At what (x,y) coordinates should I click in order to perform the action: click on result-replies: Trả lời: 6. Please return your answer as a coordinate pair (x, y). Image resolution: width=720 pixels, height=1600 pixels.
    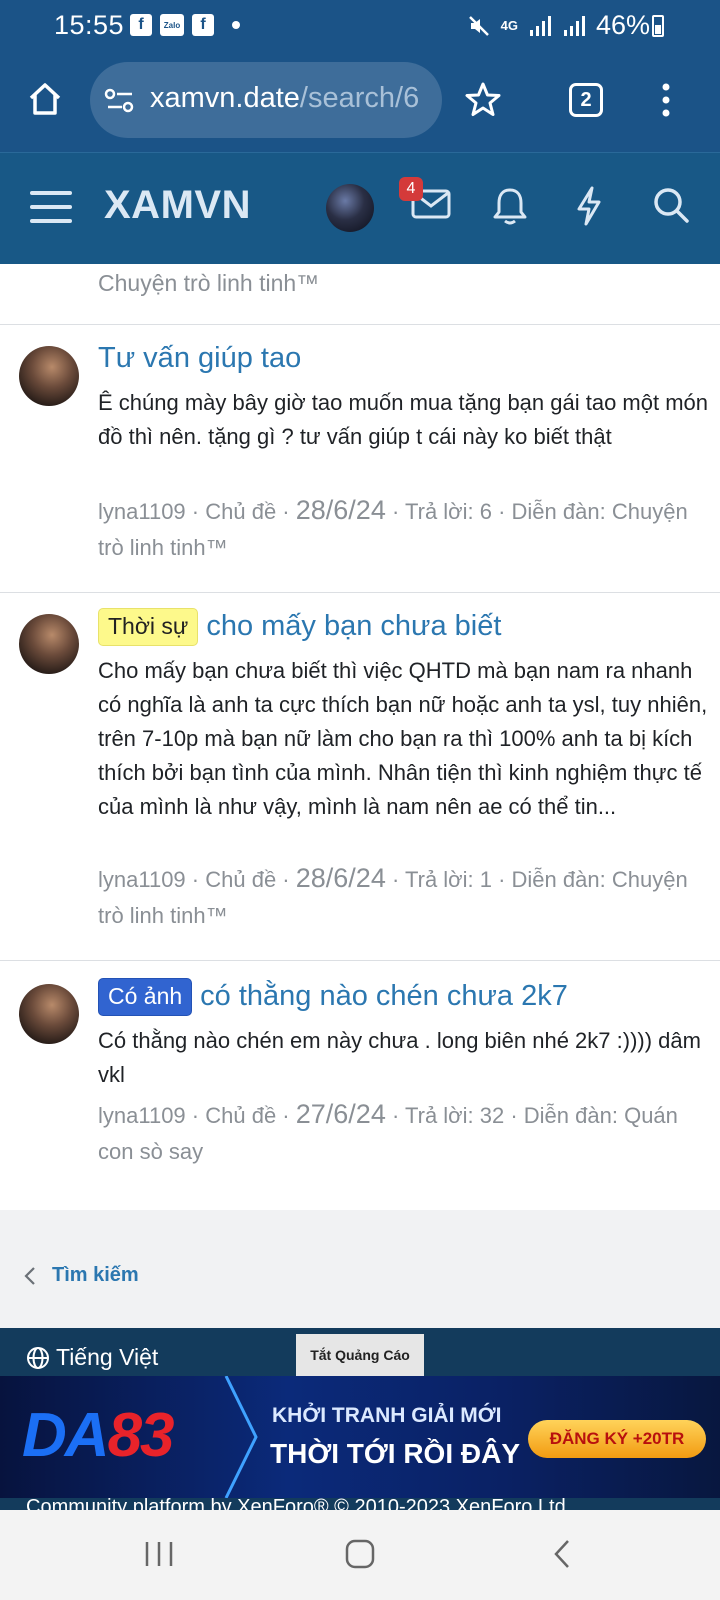
    Looking at the image, I should click on (448, 511).